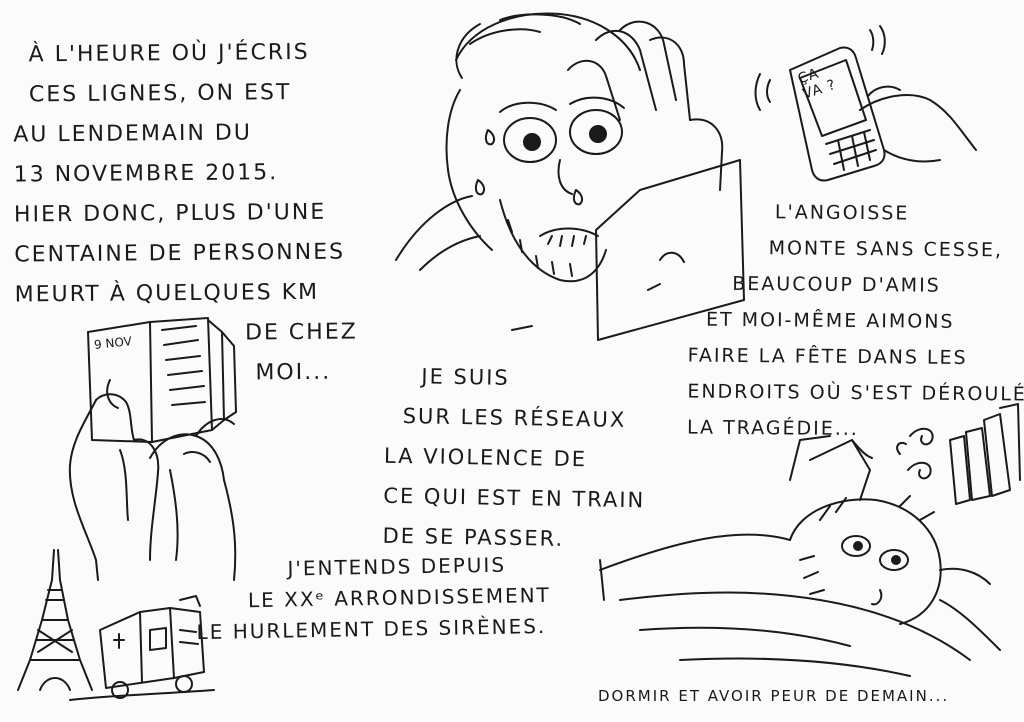 This screenshot has width=1024, height=722. What do you see at coordinates (514, 498) in the screenshot?
I see `network-line: CE QUI EST EN TRAIN` at bounding box center [514, 498].